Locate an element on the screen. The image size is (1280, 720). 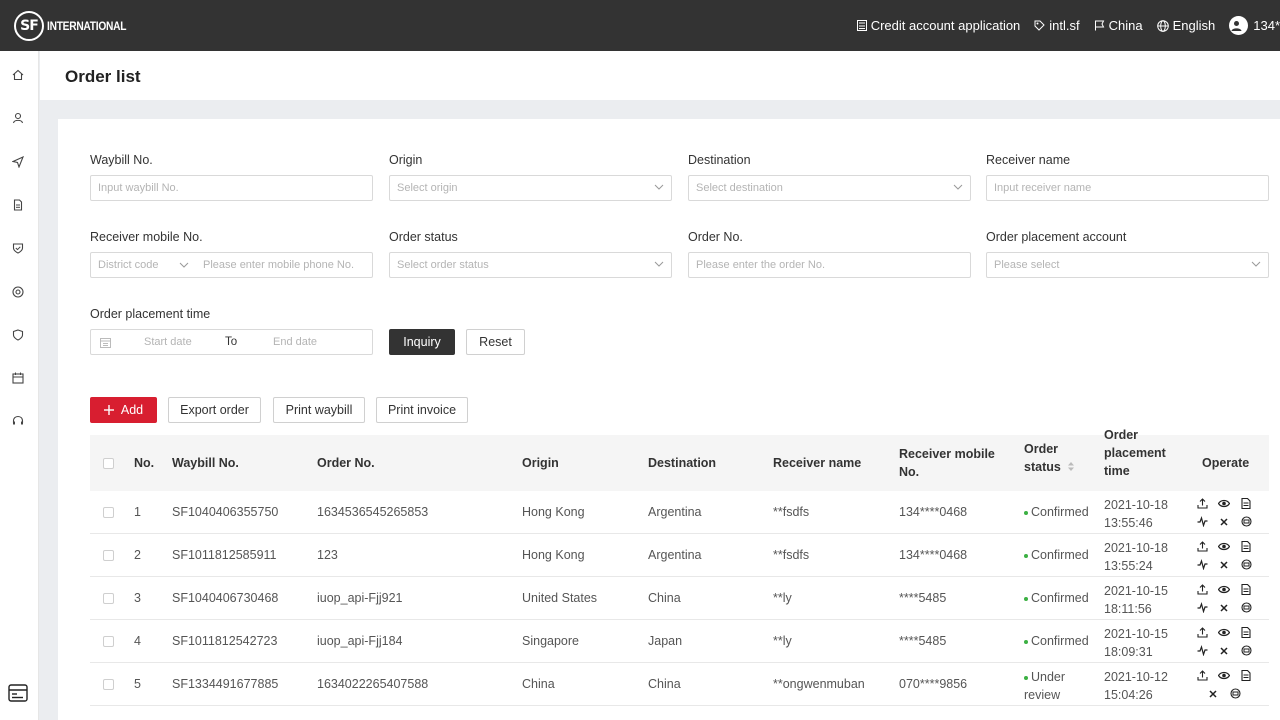
language-selector: English is located at coordinates (1185, 25).